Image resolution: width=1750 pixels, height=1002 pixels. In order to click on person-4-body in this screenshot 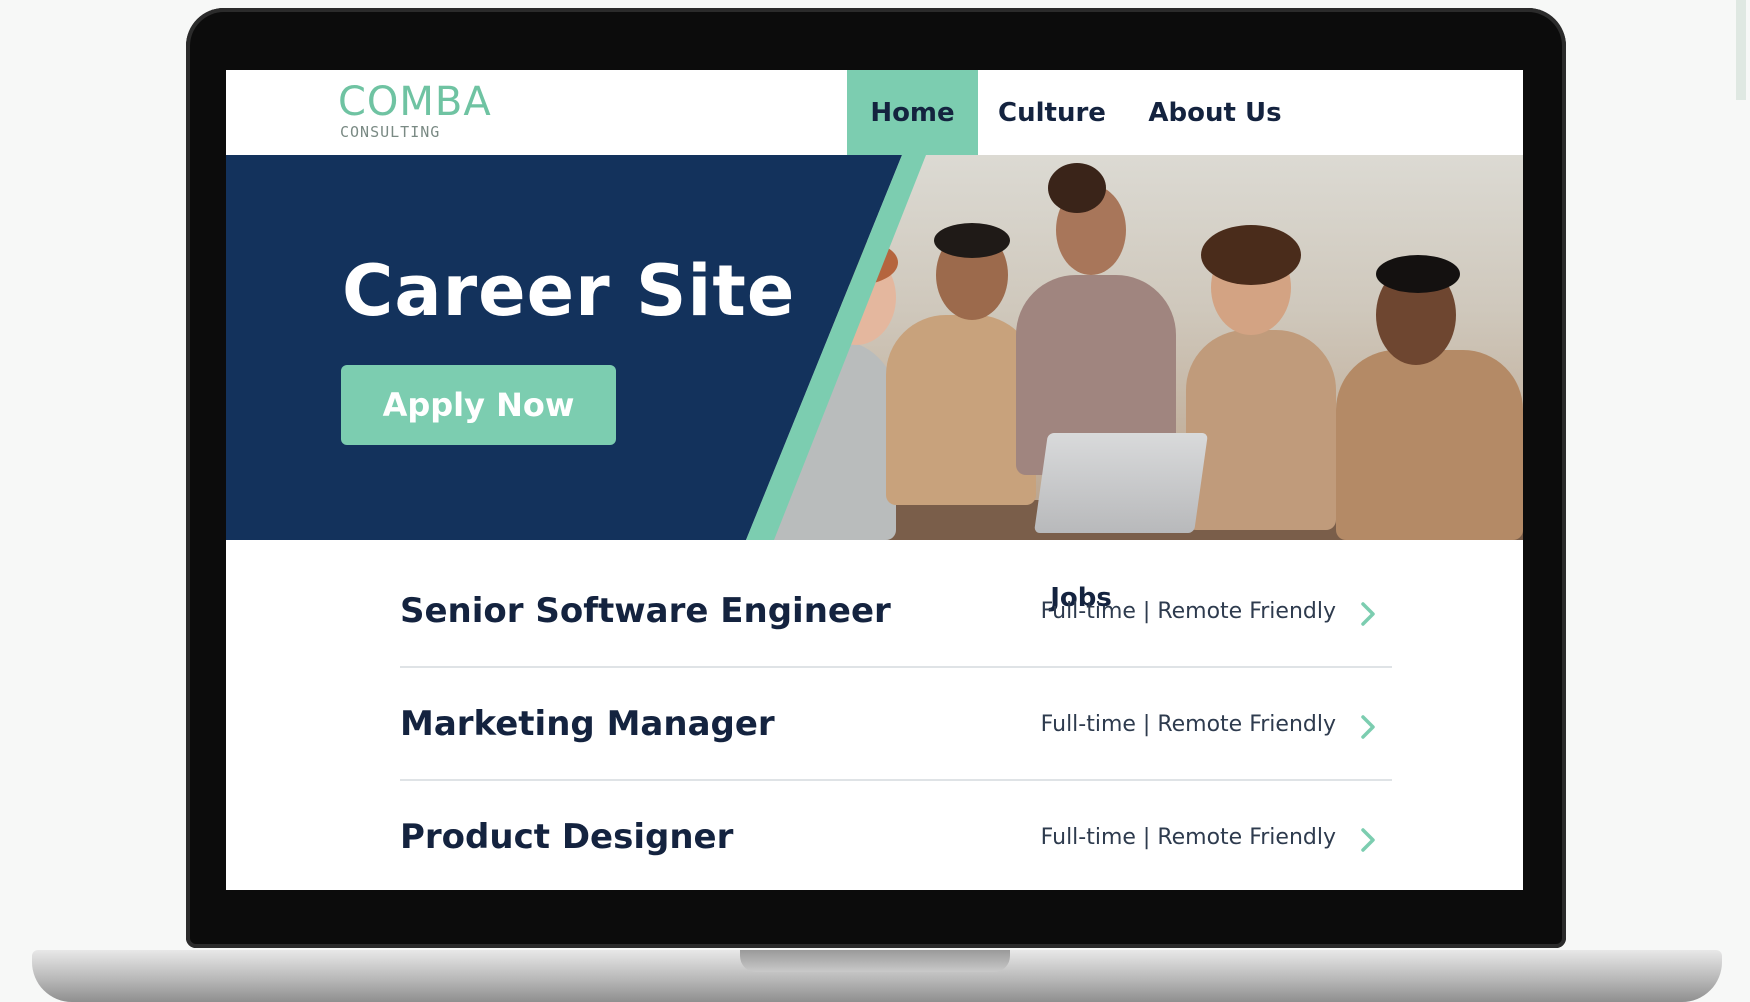, I will do `click(1261, 430)`.